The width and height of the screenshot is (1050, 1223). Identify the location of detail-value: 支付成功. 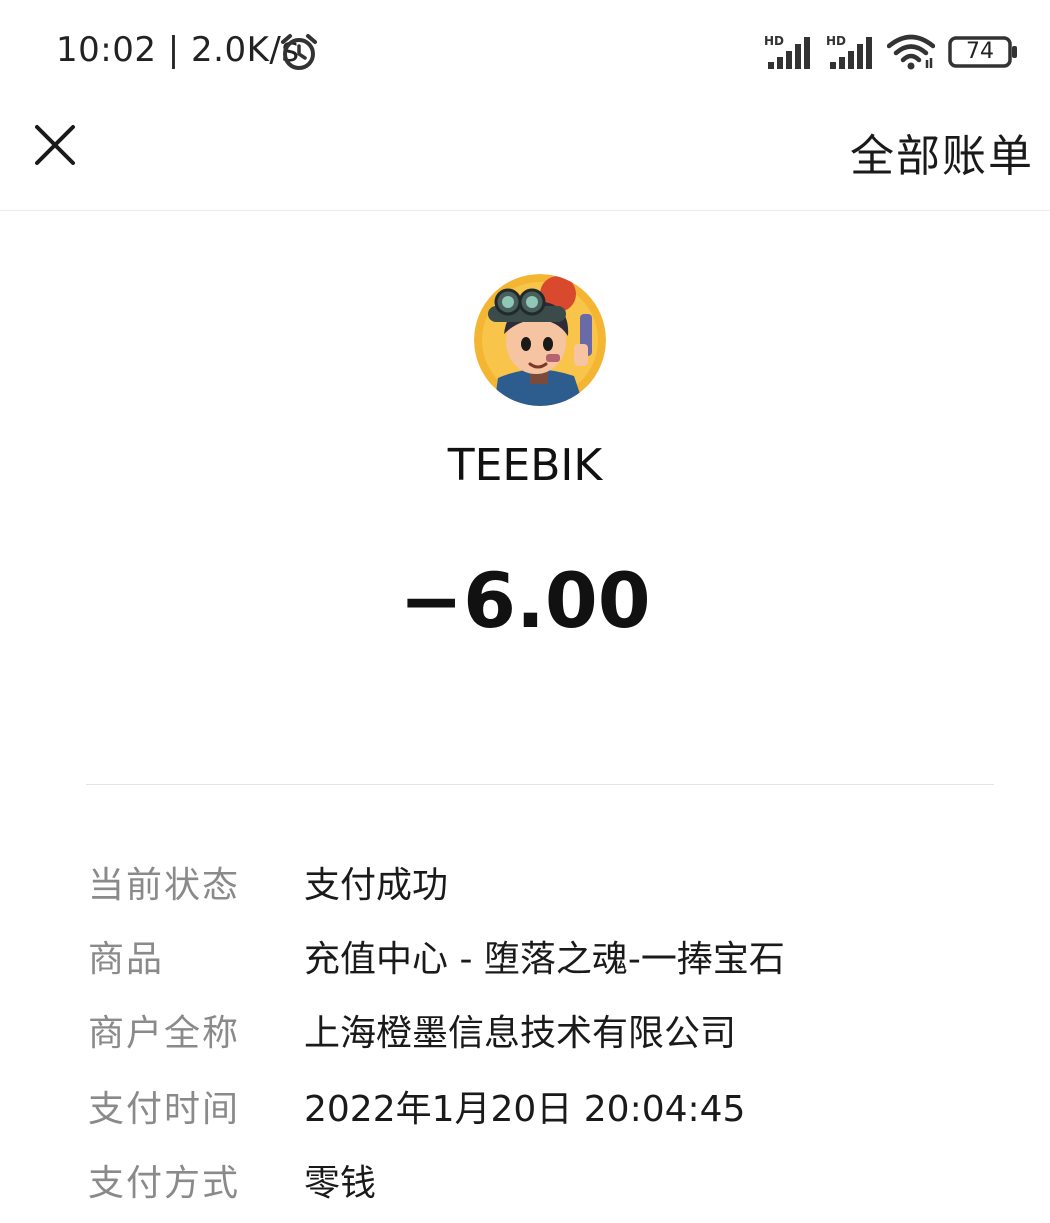
(376, 885).